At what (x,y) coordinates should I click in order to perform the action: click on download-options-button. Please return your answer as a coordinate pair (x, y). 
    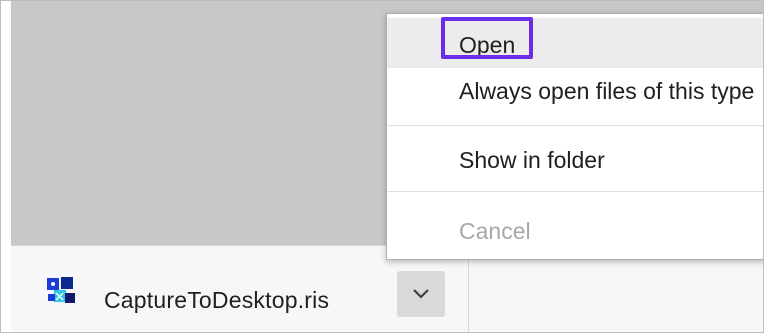
    Looking at the image, I should click on (421, 294).